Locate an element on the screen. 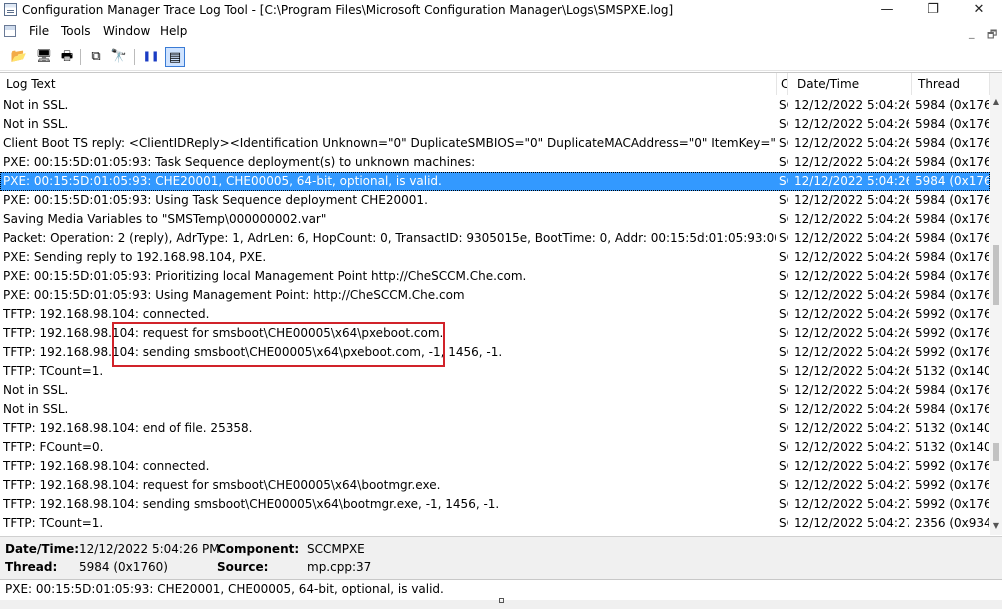 The image size is (1002, 609). scroll-thumb is located at coordinates (996, 275).